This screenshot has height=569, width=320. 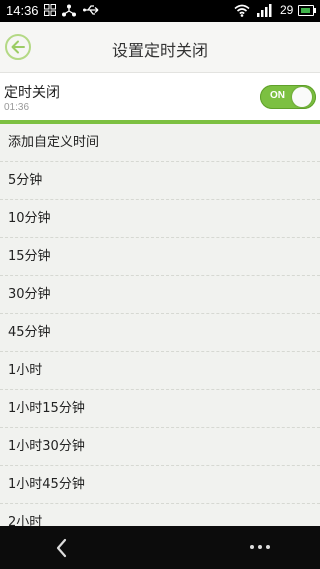 What do you see at coordinates (160, 371) in the screenshot?
I see `option-1-hour: 1小时` at bounding box center [160, 371].